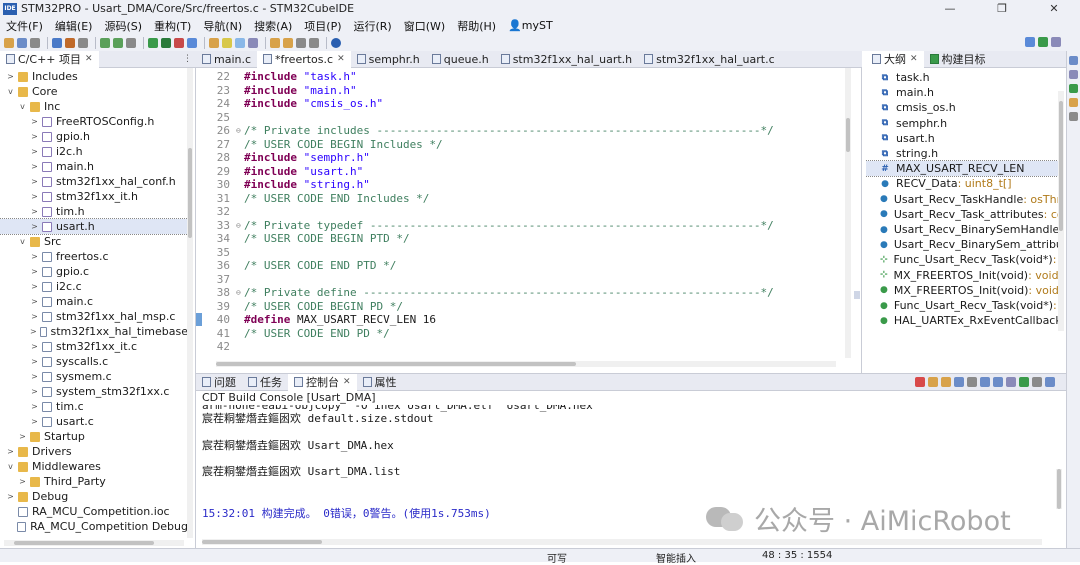  I want to click on view-menu-icon: ⋮, so click(187, 59).